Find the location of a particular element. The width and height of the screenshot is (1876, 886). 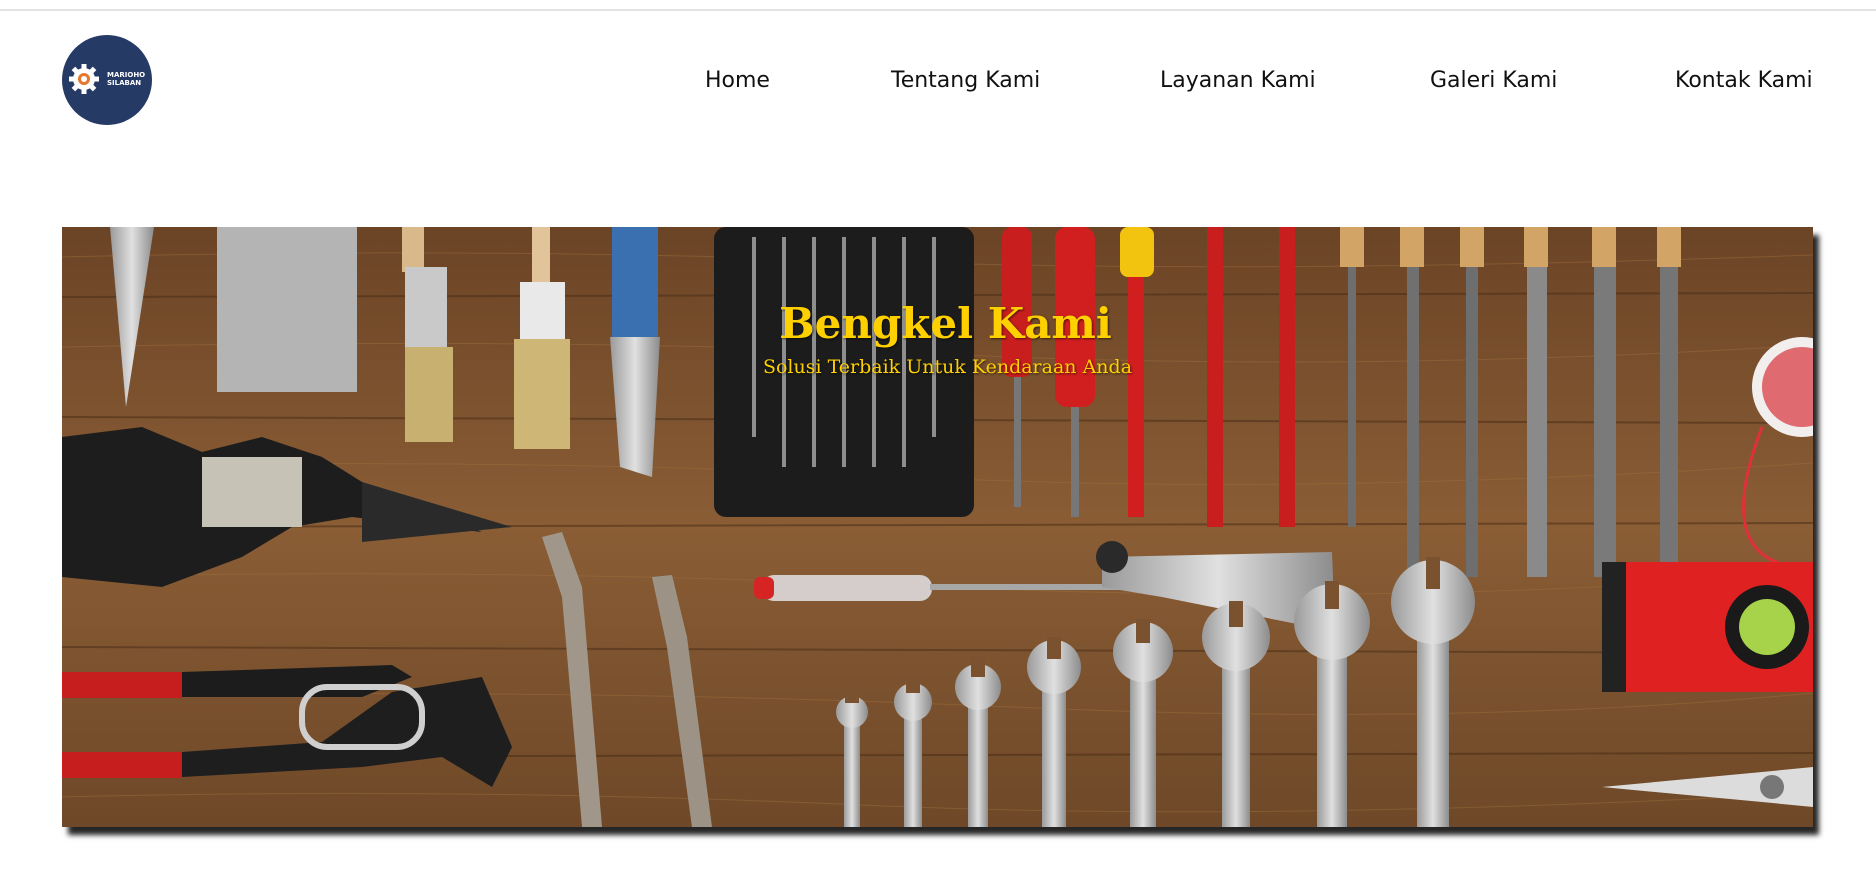

nav-home: Home is located at coordinates (737, 80).